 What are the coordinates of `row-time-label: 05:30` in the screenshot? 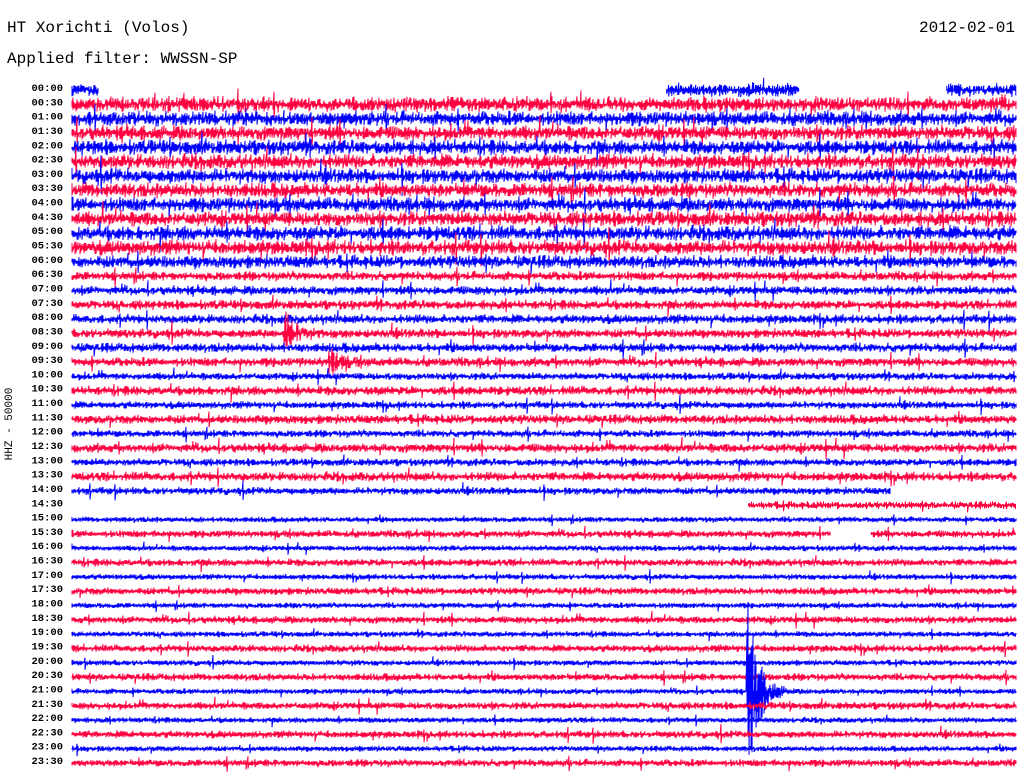 It's located at (47, 247).